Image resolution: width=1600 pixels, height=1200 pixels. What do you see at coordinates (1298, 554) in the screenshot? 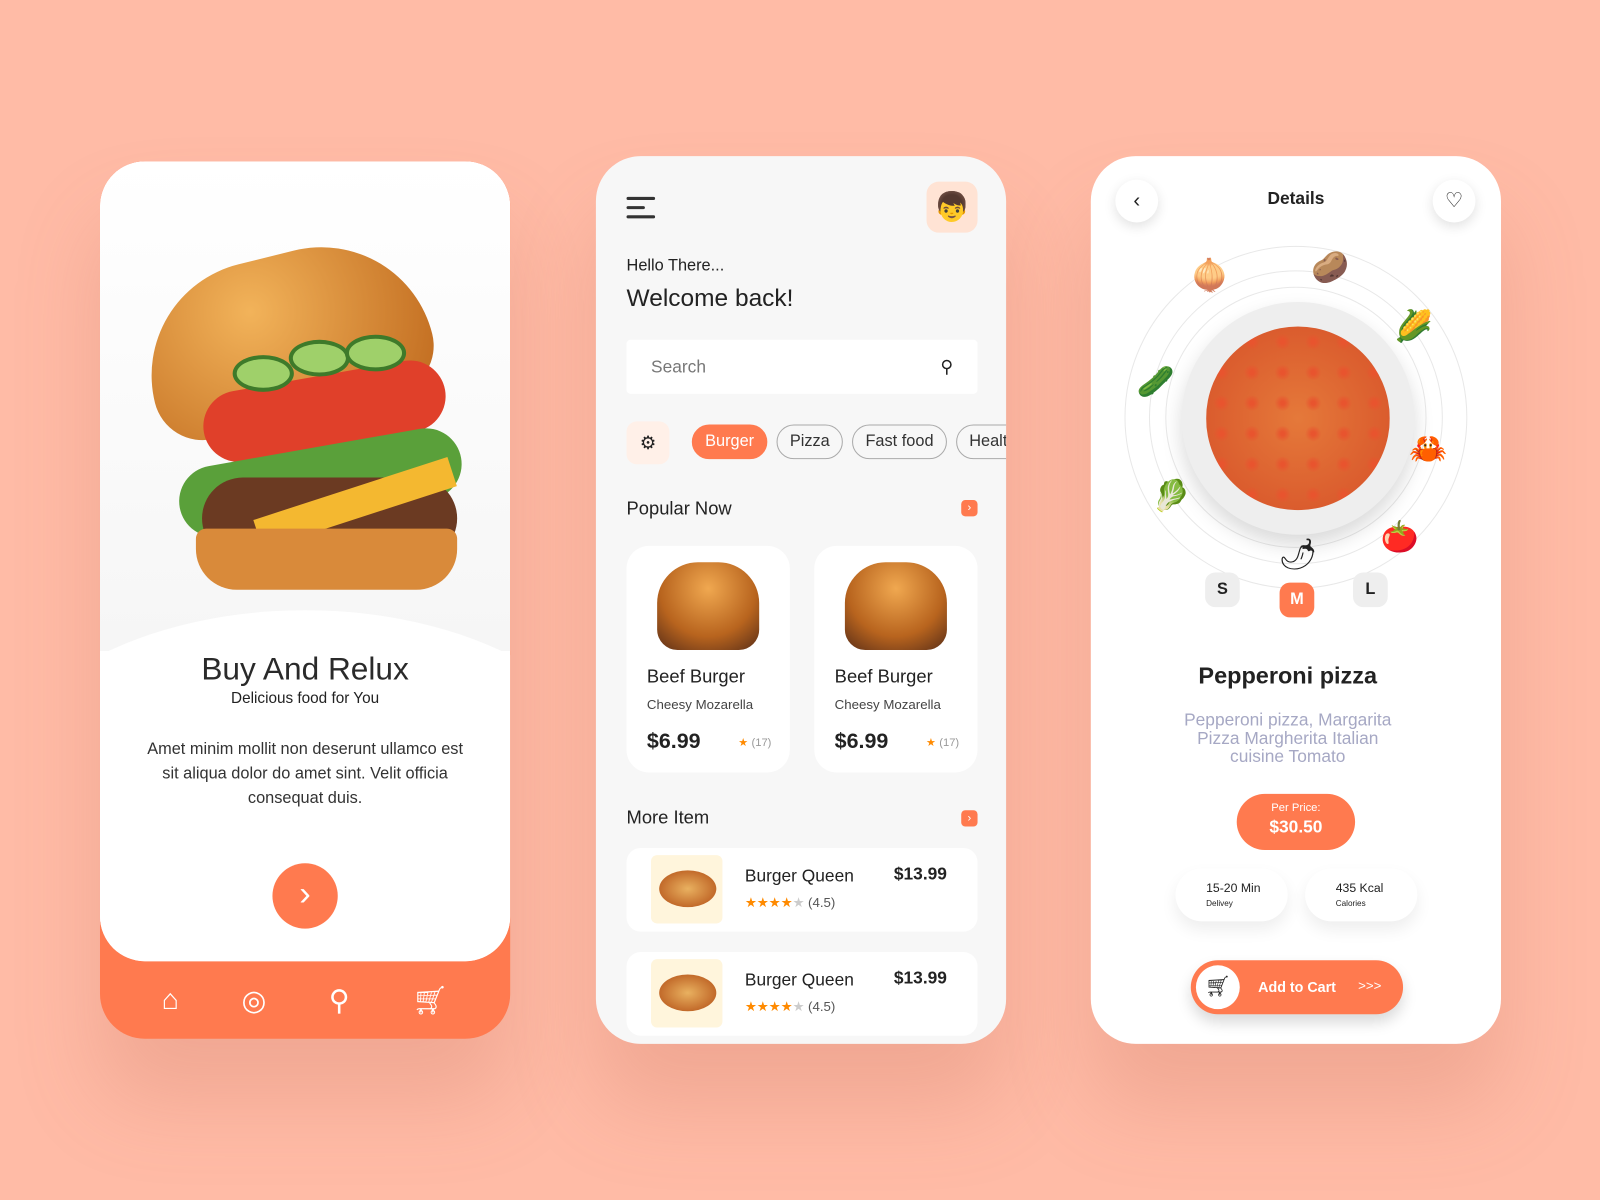
I see `chili-icon: 🌶` at bounding box center [1298, 554].